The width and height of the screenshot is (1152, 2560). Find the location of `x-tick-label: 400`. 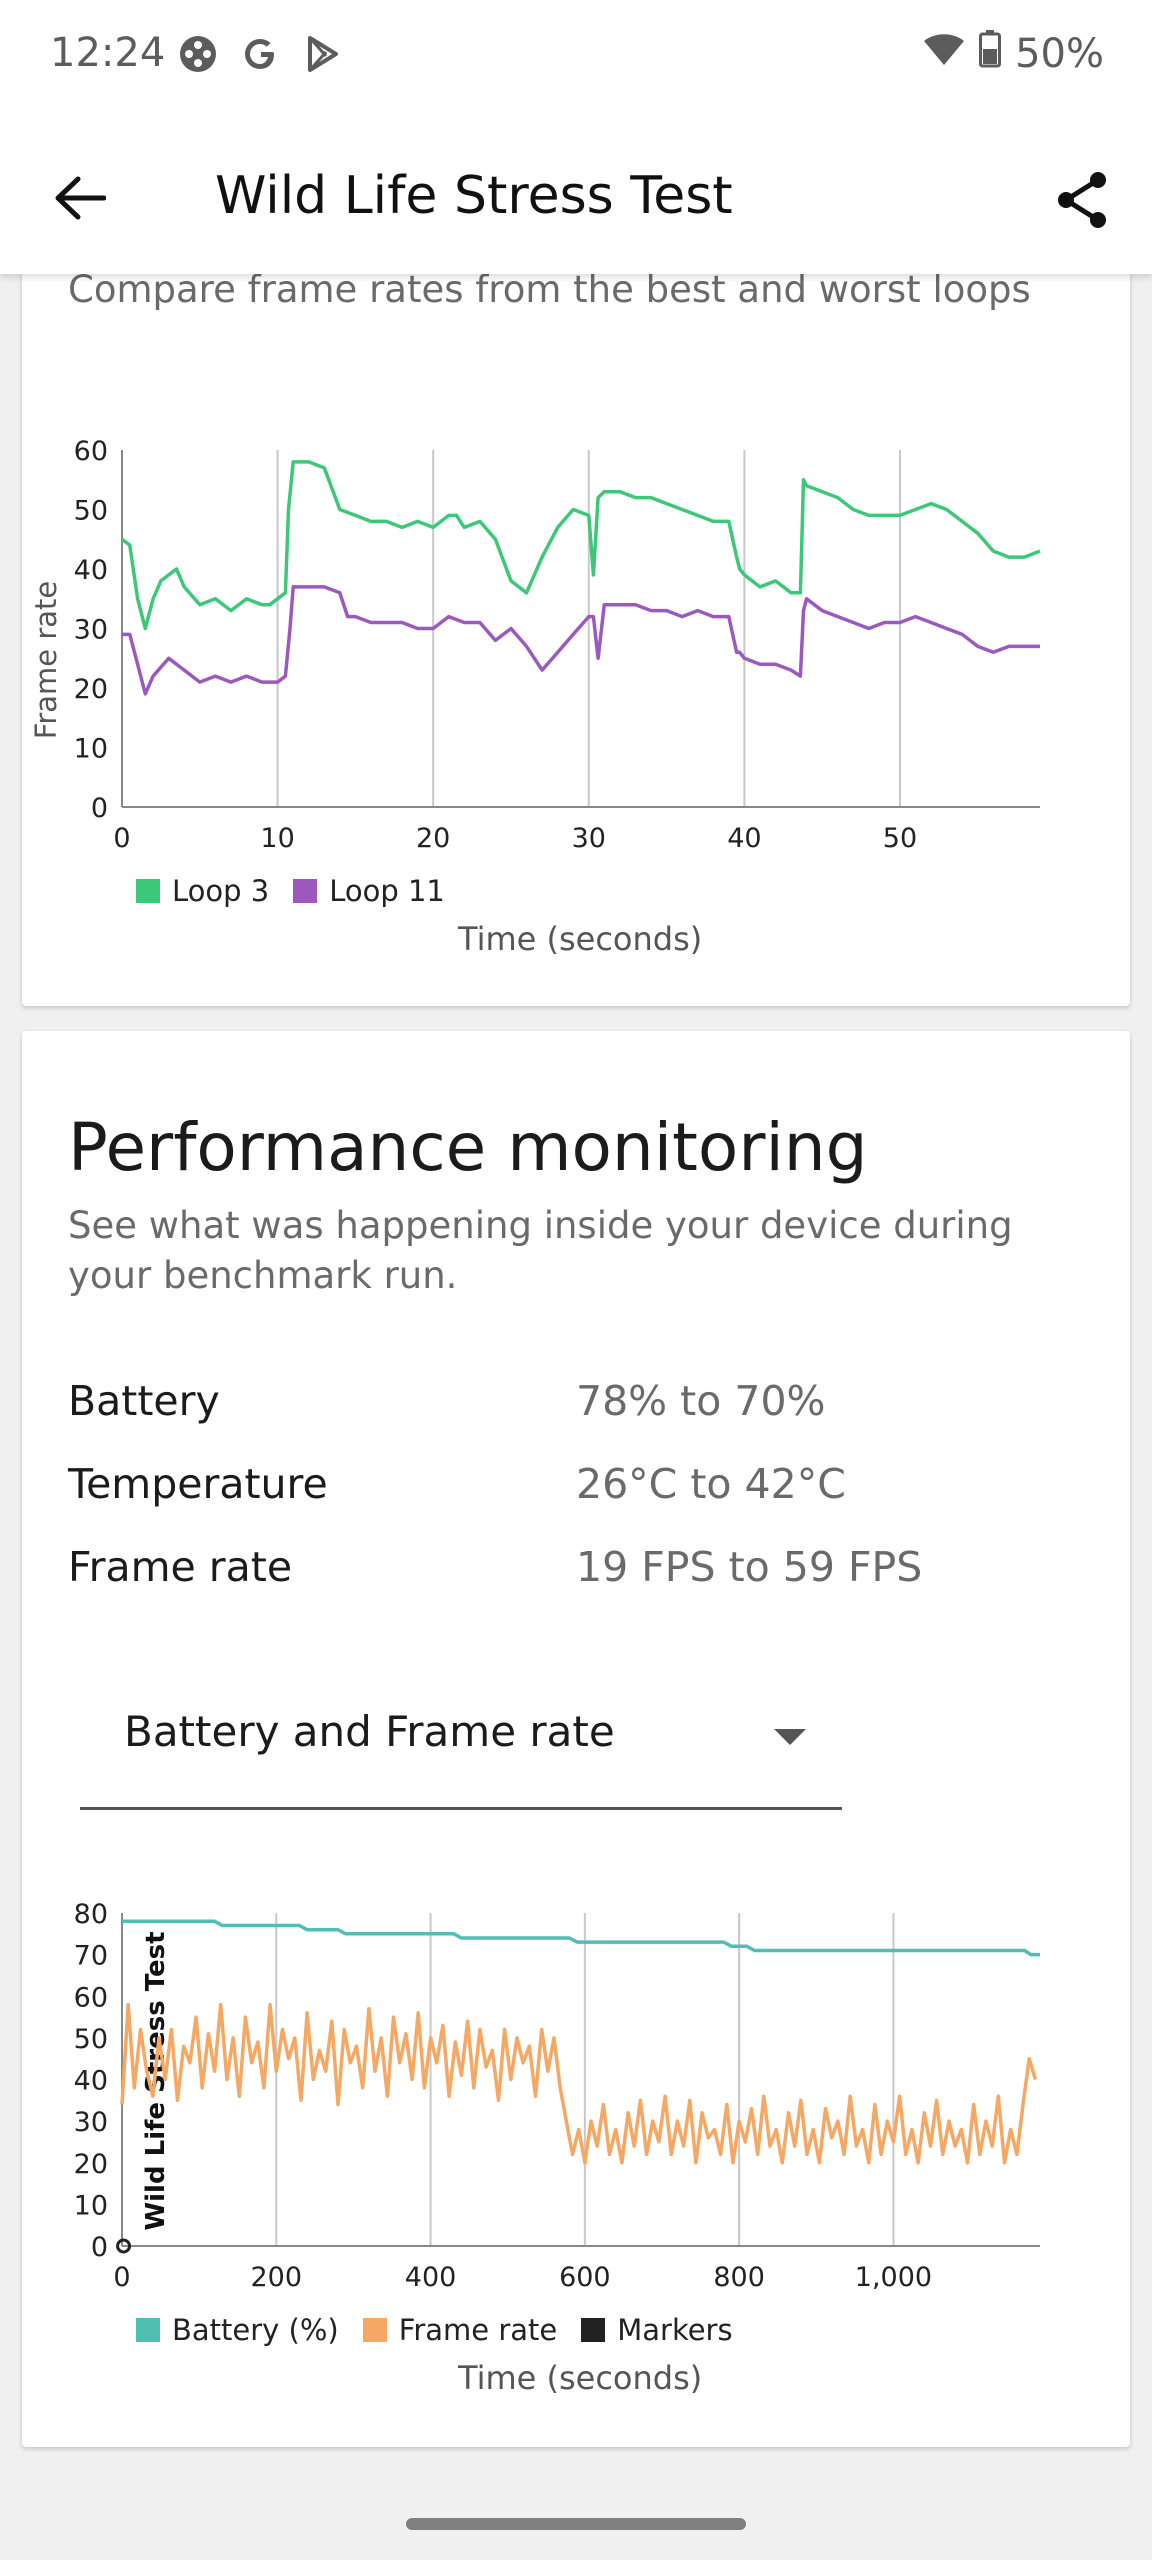

x-tick-label: 400 is located at coordinates (431, 2277).